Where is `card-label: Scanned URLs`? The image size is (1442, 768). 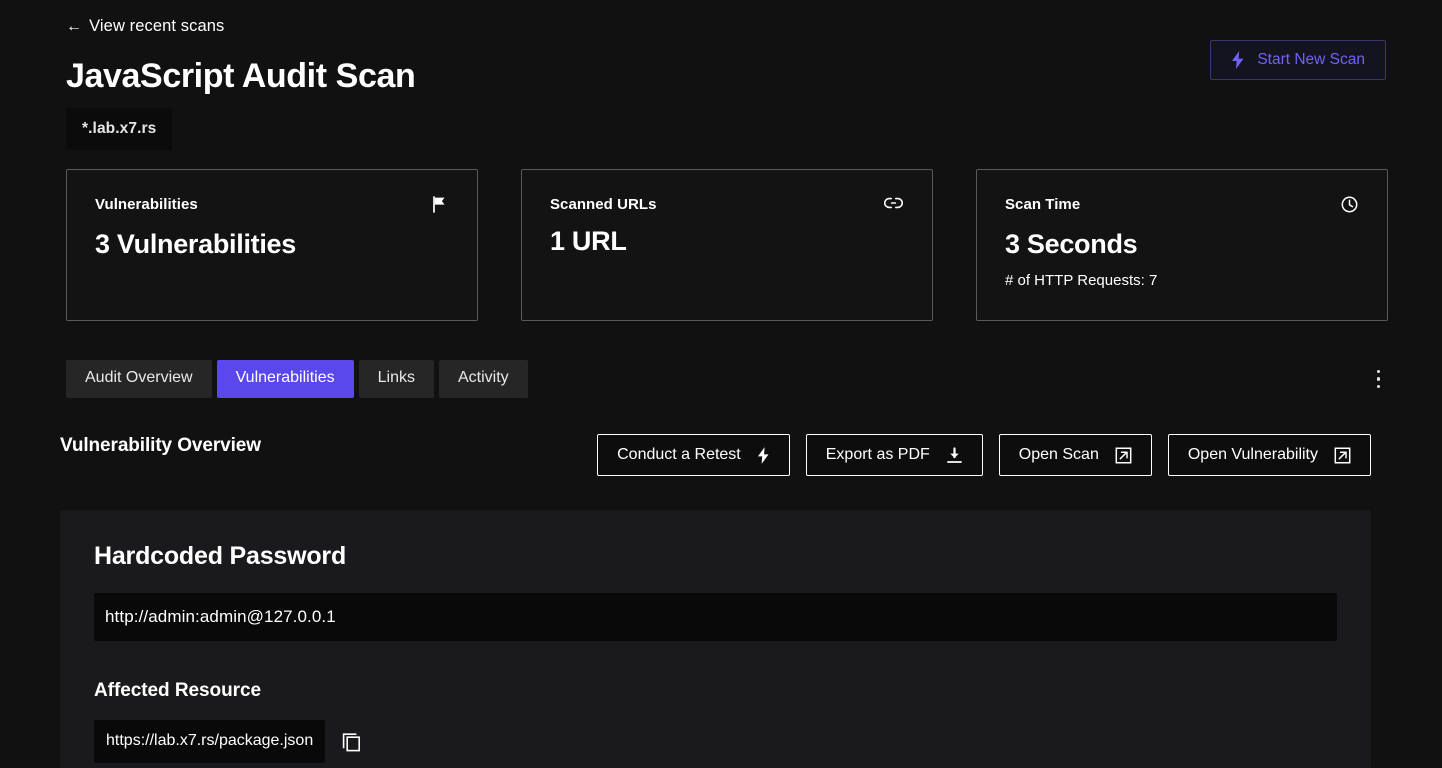 card-label: Scanned URLs is located at coordinates (603, 204).